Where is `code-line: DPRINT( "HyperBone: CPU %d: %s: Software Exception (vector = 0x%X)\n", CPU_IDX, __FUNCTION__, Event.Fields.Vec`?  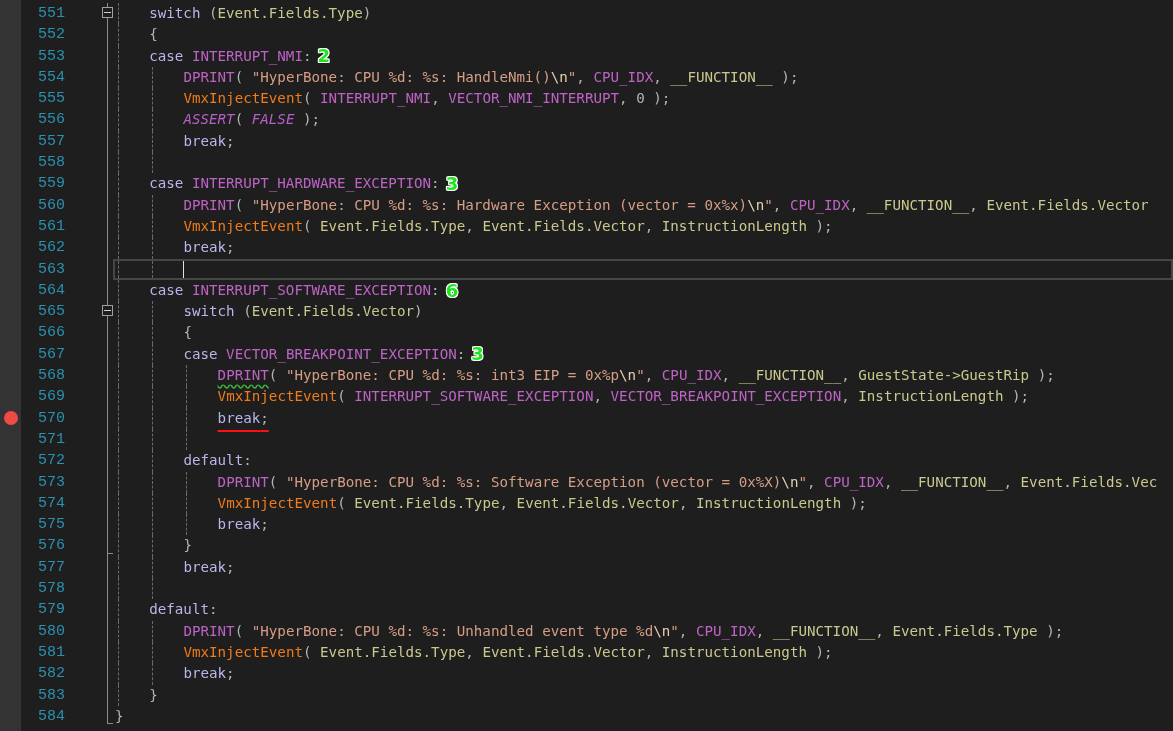
code-line: DPRINT( "HyperBone: CPU %d: %s: Software Exception (vector = 0x%X)\n", CPU_IDX, __FUNCTION__, Event.Fields.Vec is located at coordinates (687, 482).